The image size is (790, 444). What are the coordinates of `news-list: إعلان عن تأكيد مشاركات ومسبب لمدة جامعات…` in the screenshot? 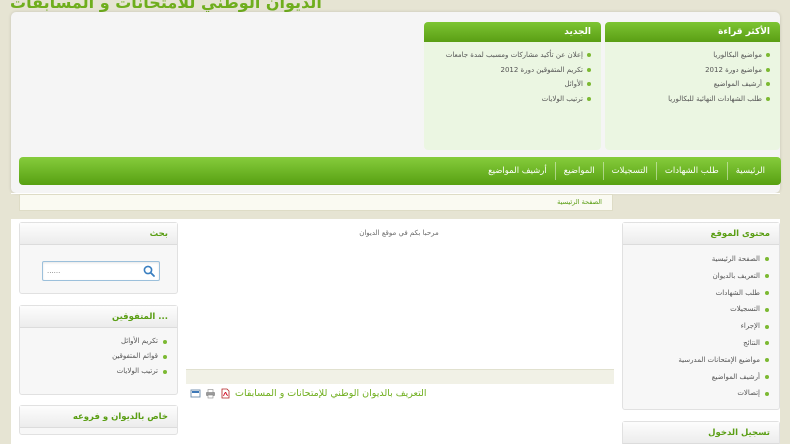 It's located at (512, 74).